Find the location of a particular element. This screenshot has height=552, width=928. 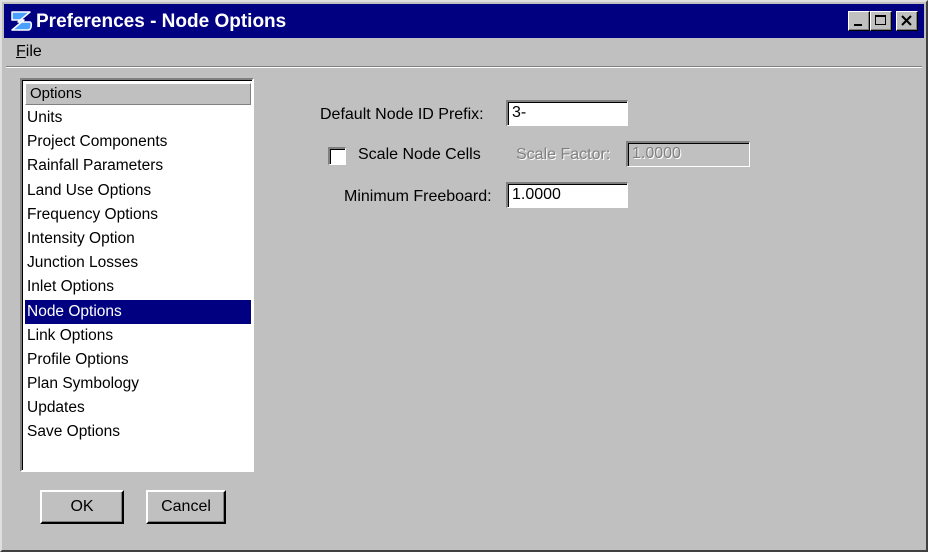

title-bar: Preferences - Node Options is located at coordinates (464, 21).